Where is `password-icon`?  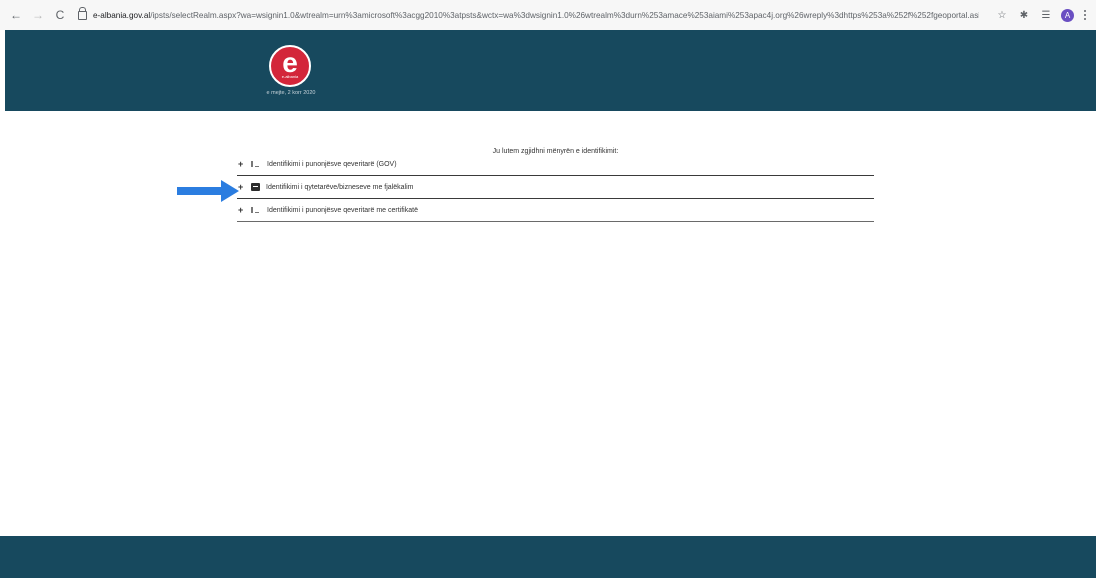
password-icon is located at coordinates (255, 187).